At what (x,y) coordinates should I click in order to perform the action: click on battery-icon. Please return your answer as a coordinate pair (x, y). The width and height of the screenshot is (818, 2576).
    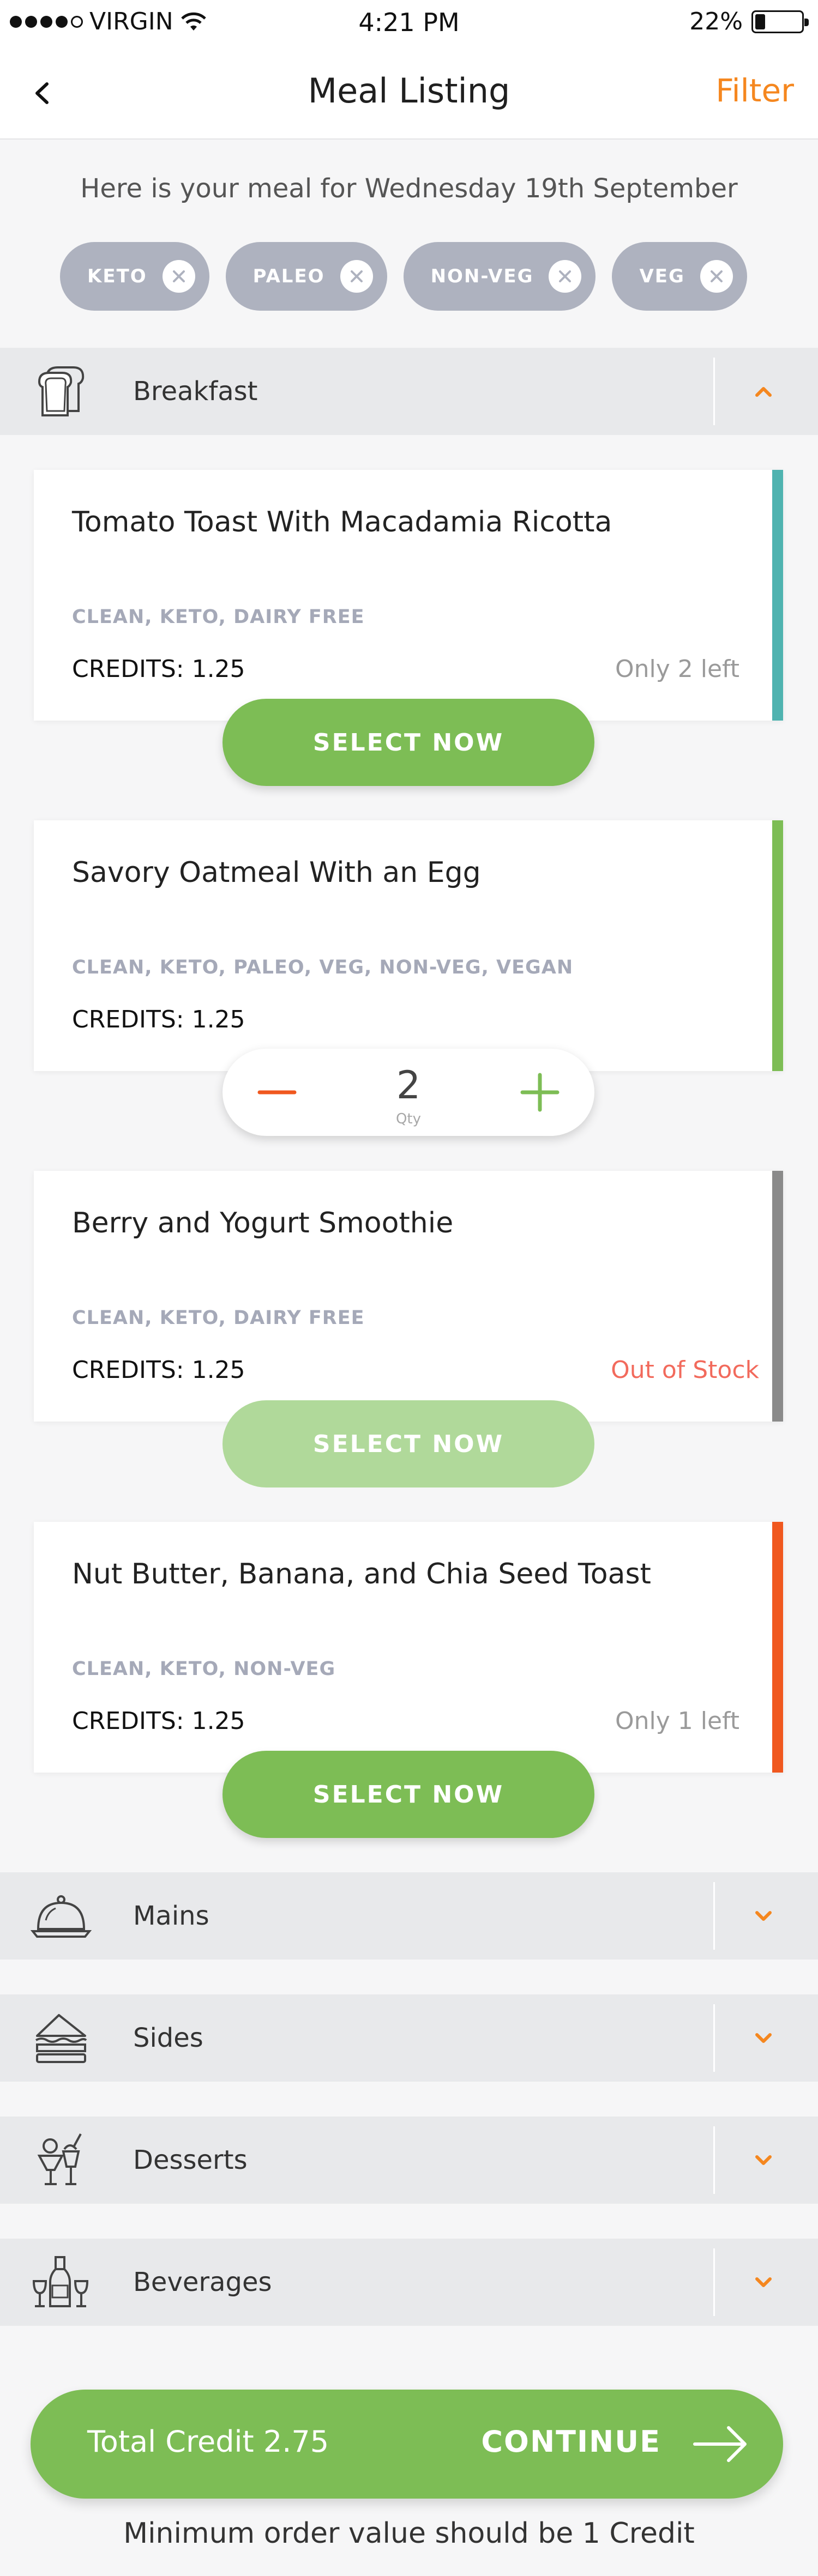
    Looking at the image, I should click on (780, 21).